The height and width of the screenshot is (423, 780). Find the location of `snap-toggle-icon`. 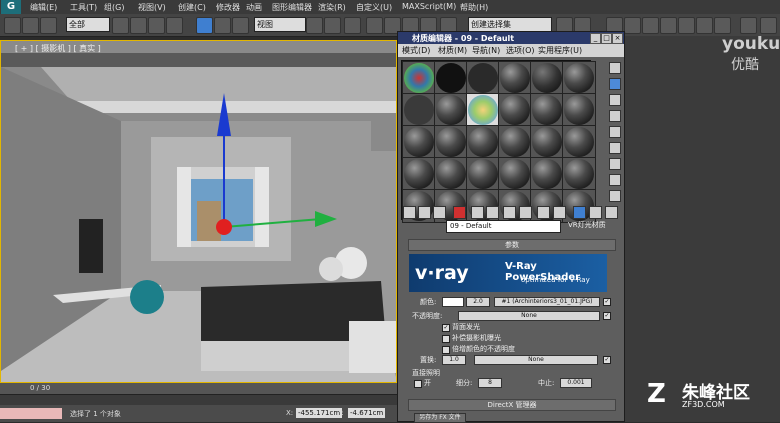

snap-toggle-icon is located at coordinates (374, 25).